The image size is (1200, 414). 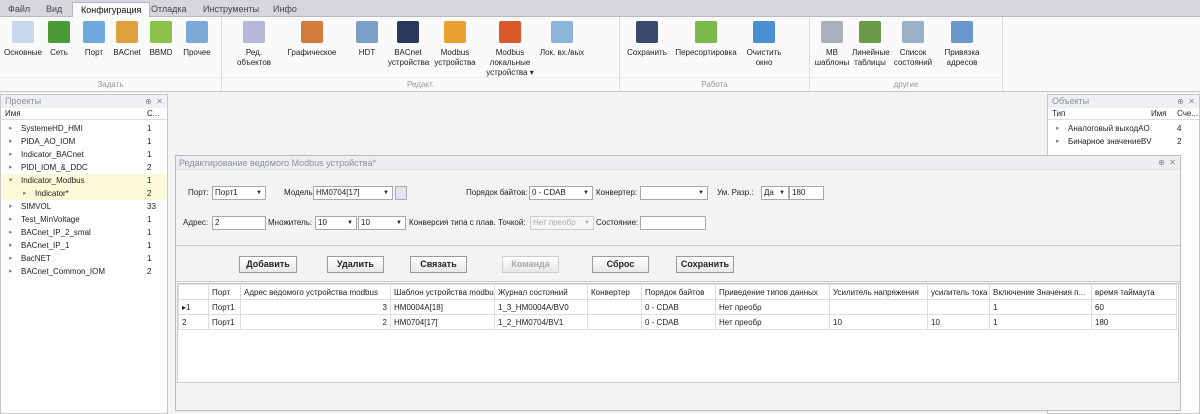 What do you see at coordinates (94, 39) in the screenshot?
I see `ribbon-button-0-2: Порт` at bounding box center [94, 39].